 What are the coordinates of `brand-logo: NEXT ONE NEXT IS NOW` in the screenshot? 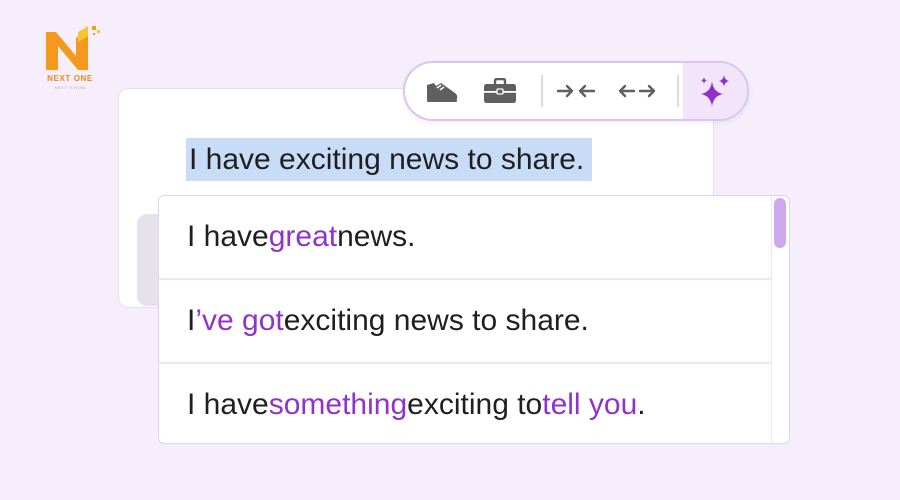 It's located at (70, 57).